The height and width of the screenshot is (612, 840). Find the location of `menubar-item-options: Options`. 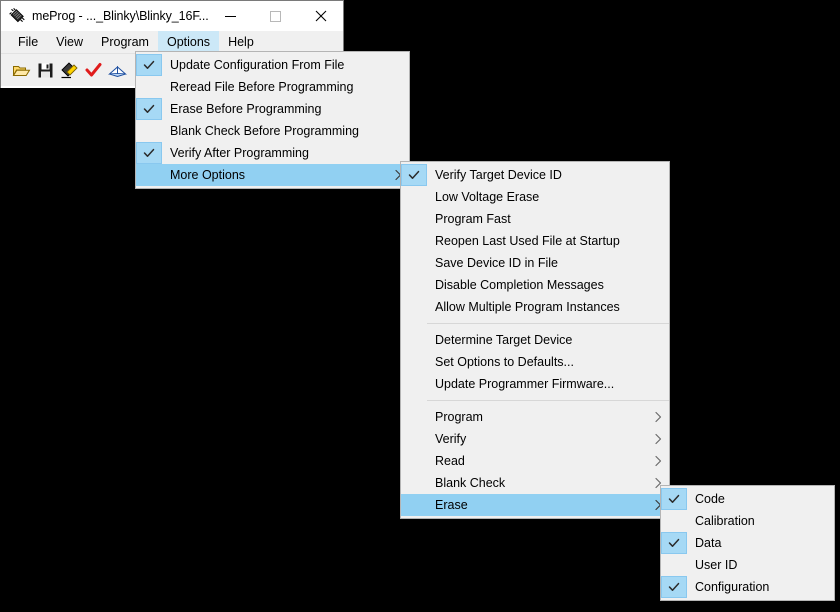

menubar-item-options: Options is located at coordinates (188, 42).